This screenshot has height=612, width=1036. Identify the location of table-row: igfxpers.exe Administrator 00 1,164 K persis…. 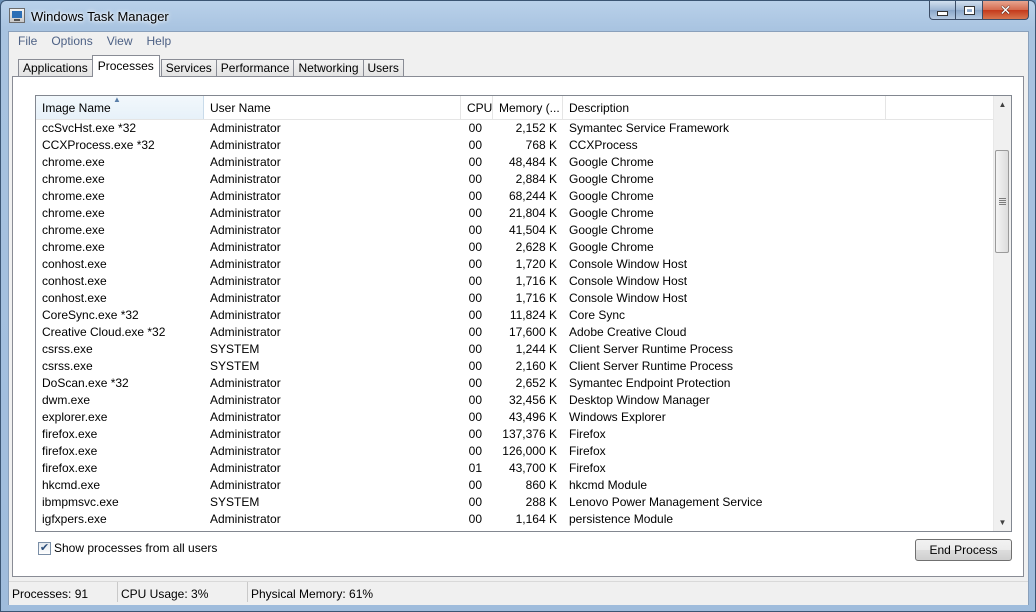
(515, 519).